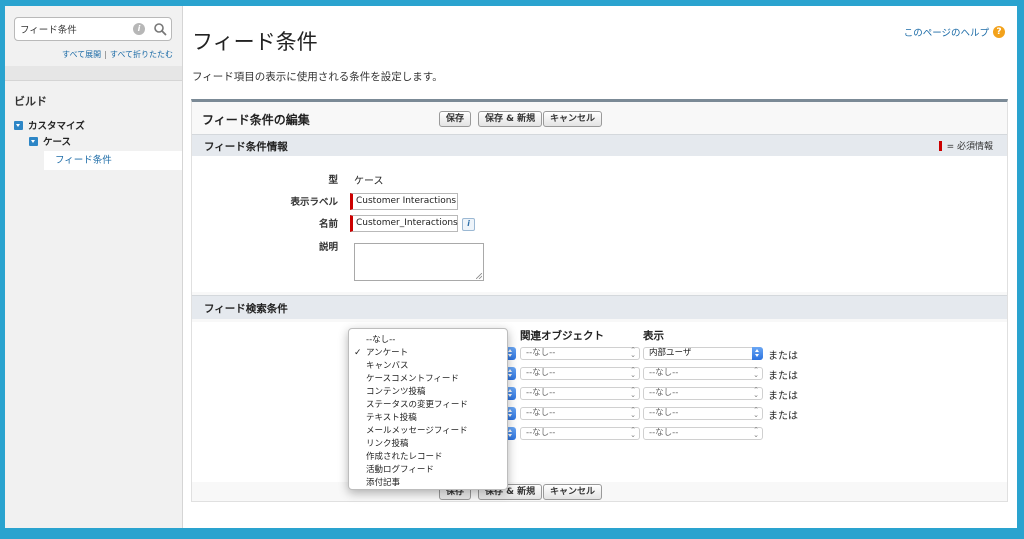  Describe the element at coordinates (317, 77) in the screenshot. I see `page-description: フィード項目の表示に使用される条件を設定します。` at that location.